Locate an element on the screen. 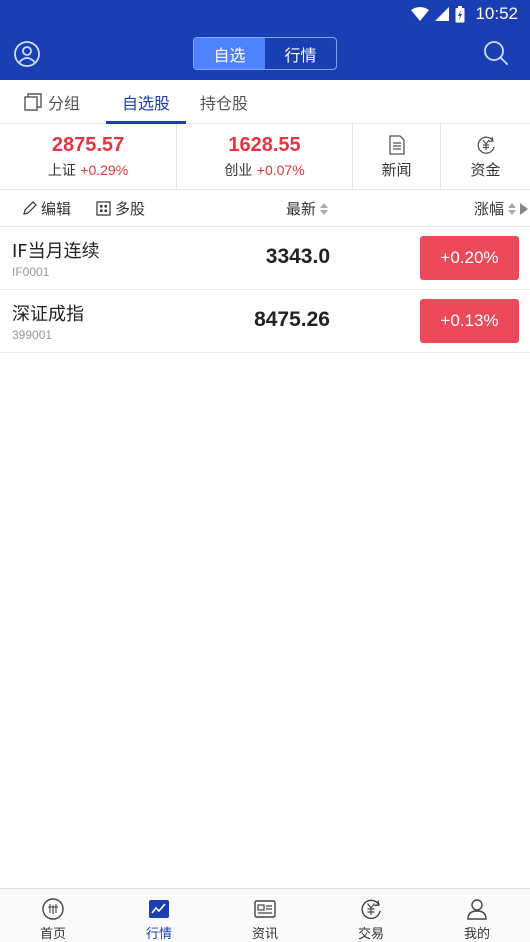 This screenshot has width=530, height=942. status-bar: 10:52 is located at coordinates (265, 14).